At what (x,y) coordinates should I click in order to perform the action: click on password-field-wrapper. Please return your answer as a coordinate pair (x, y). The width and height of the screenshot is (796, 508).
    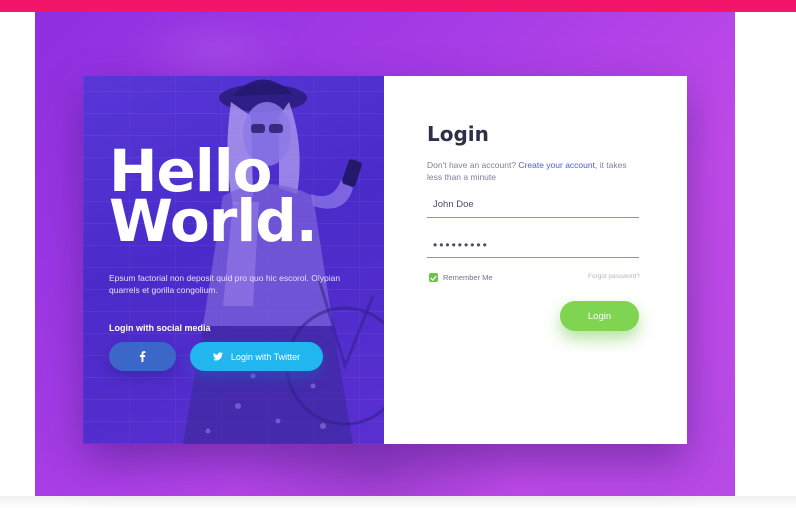
    Looking at the image, I should click on (533, 246).